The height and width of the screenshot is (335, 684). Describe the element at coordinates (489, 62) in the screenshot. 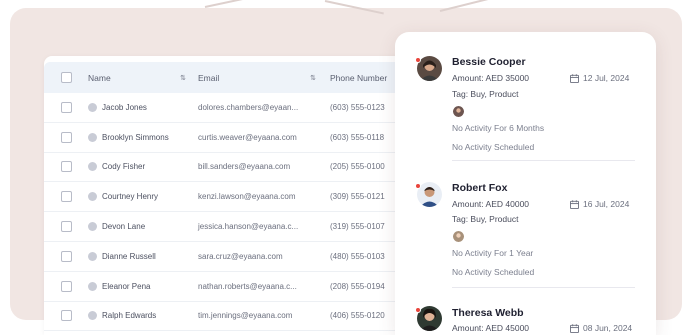

I see `contact-name: Bessie Cooper` at that location.